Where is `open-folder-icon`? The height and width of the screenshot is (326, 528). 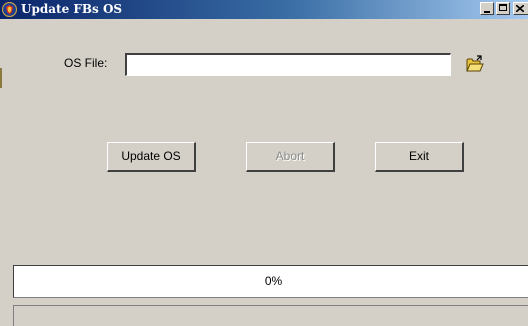 open-folder-icon is located at coordinates (475, 63).